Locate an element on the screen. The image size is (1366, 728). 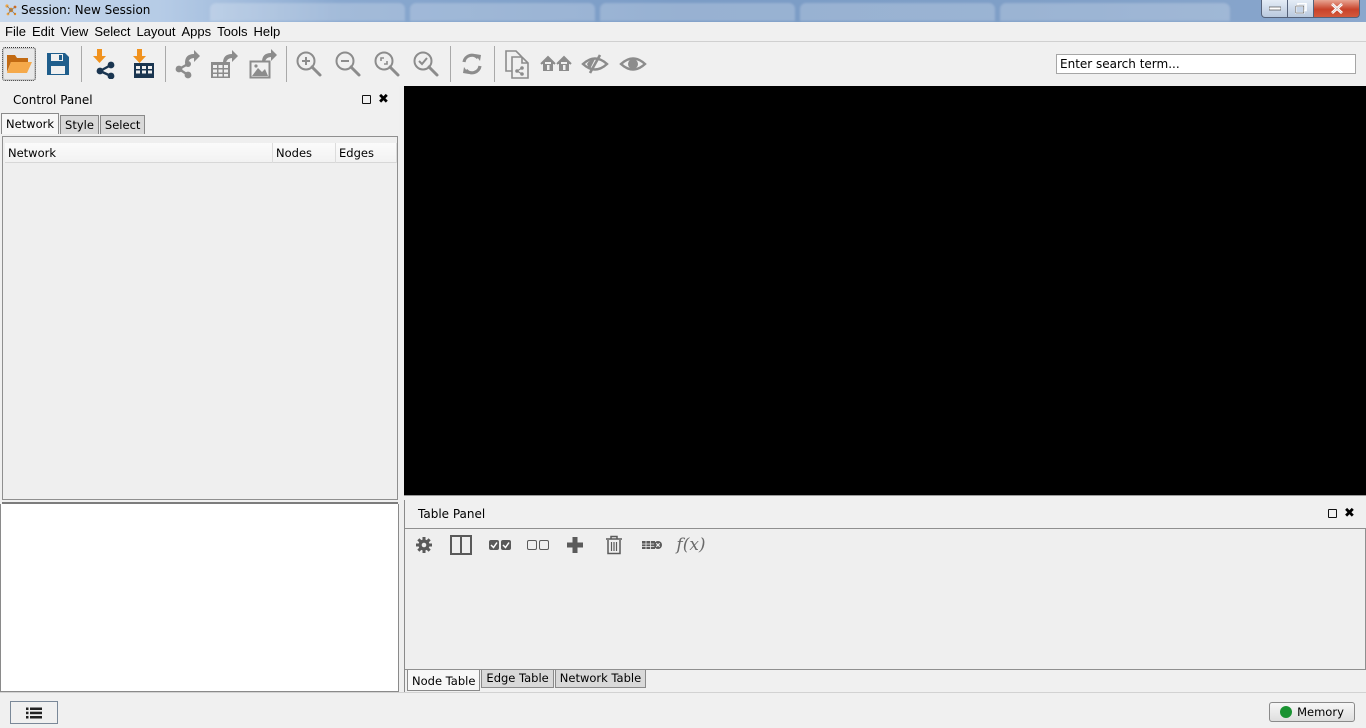
show-columns-button is located at coordinates (461, 545).